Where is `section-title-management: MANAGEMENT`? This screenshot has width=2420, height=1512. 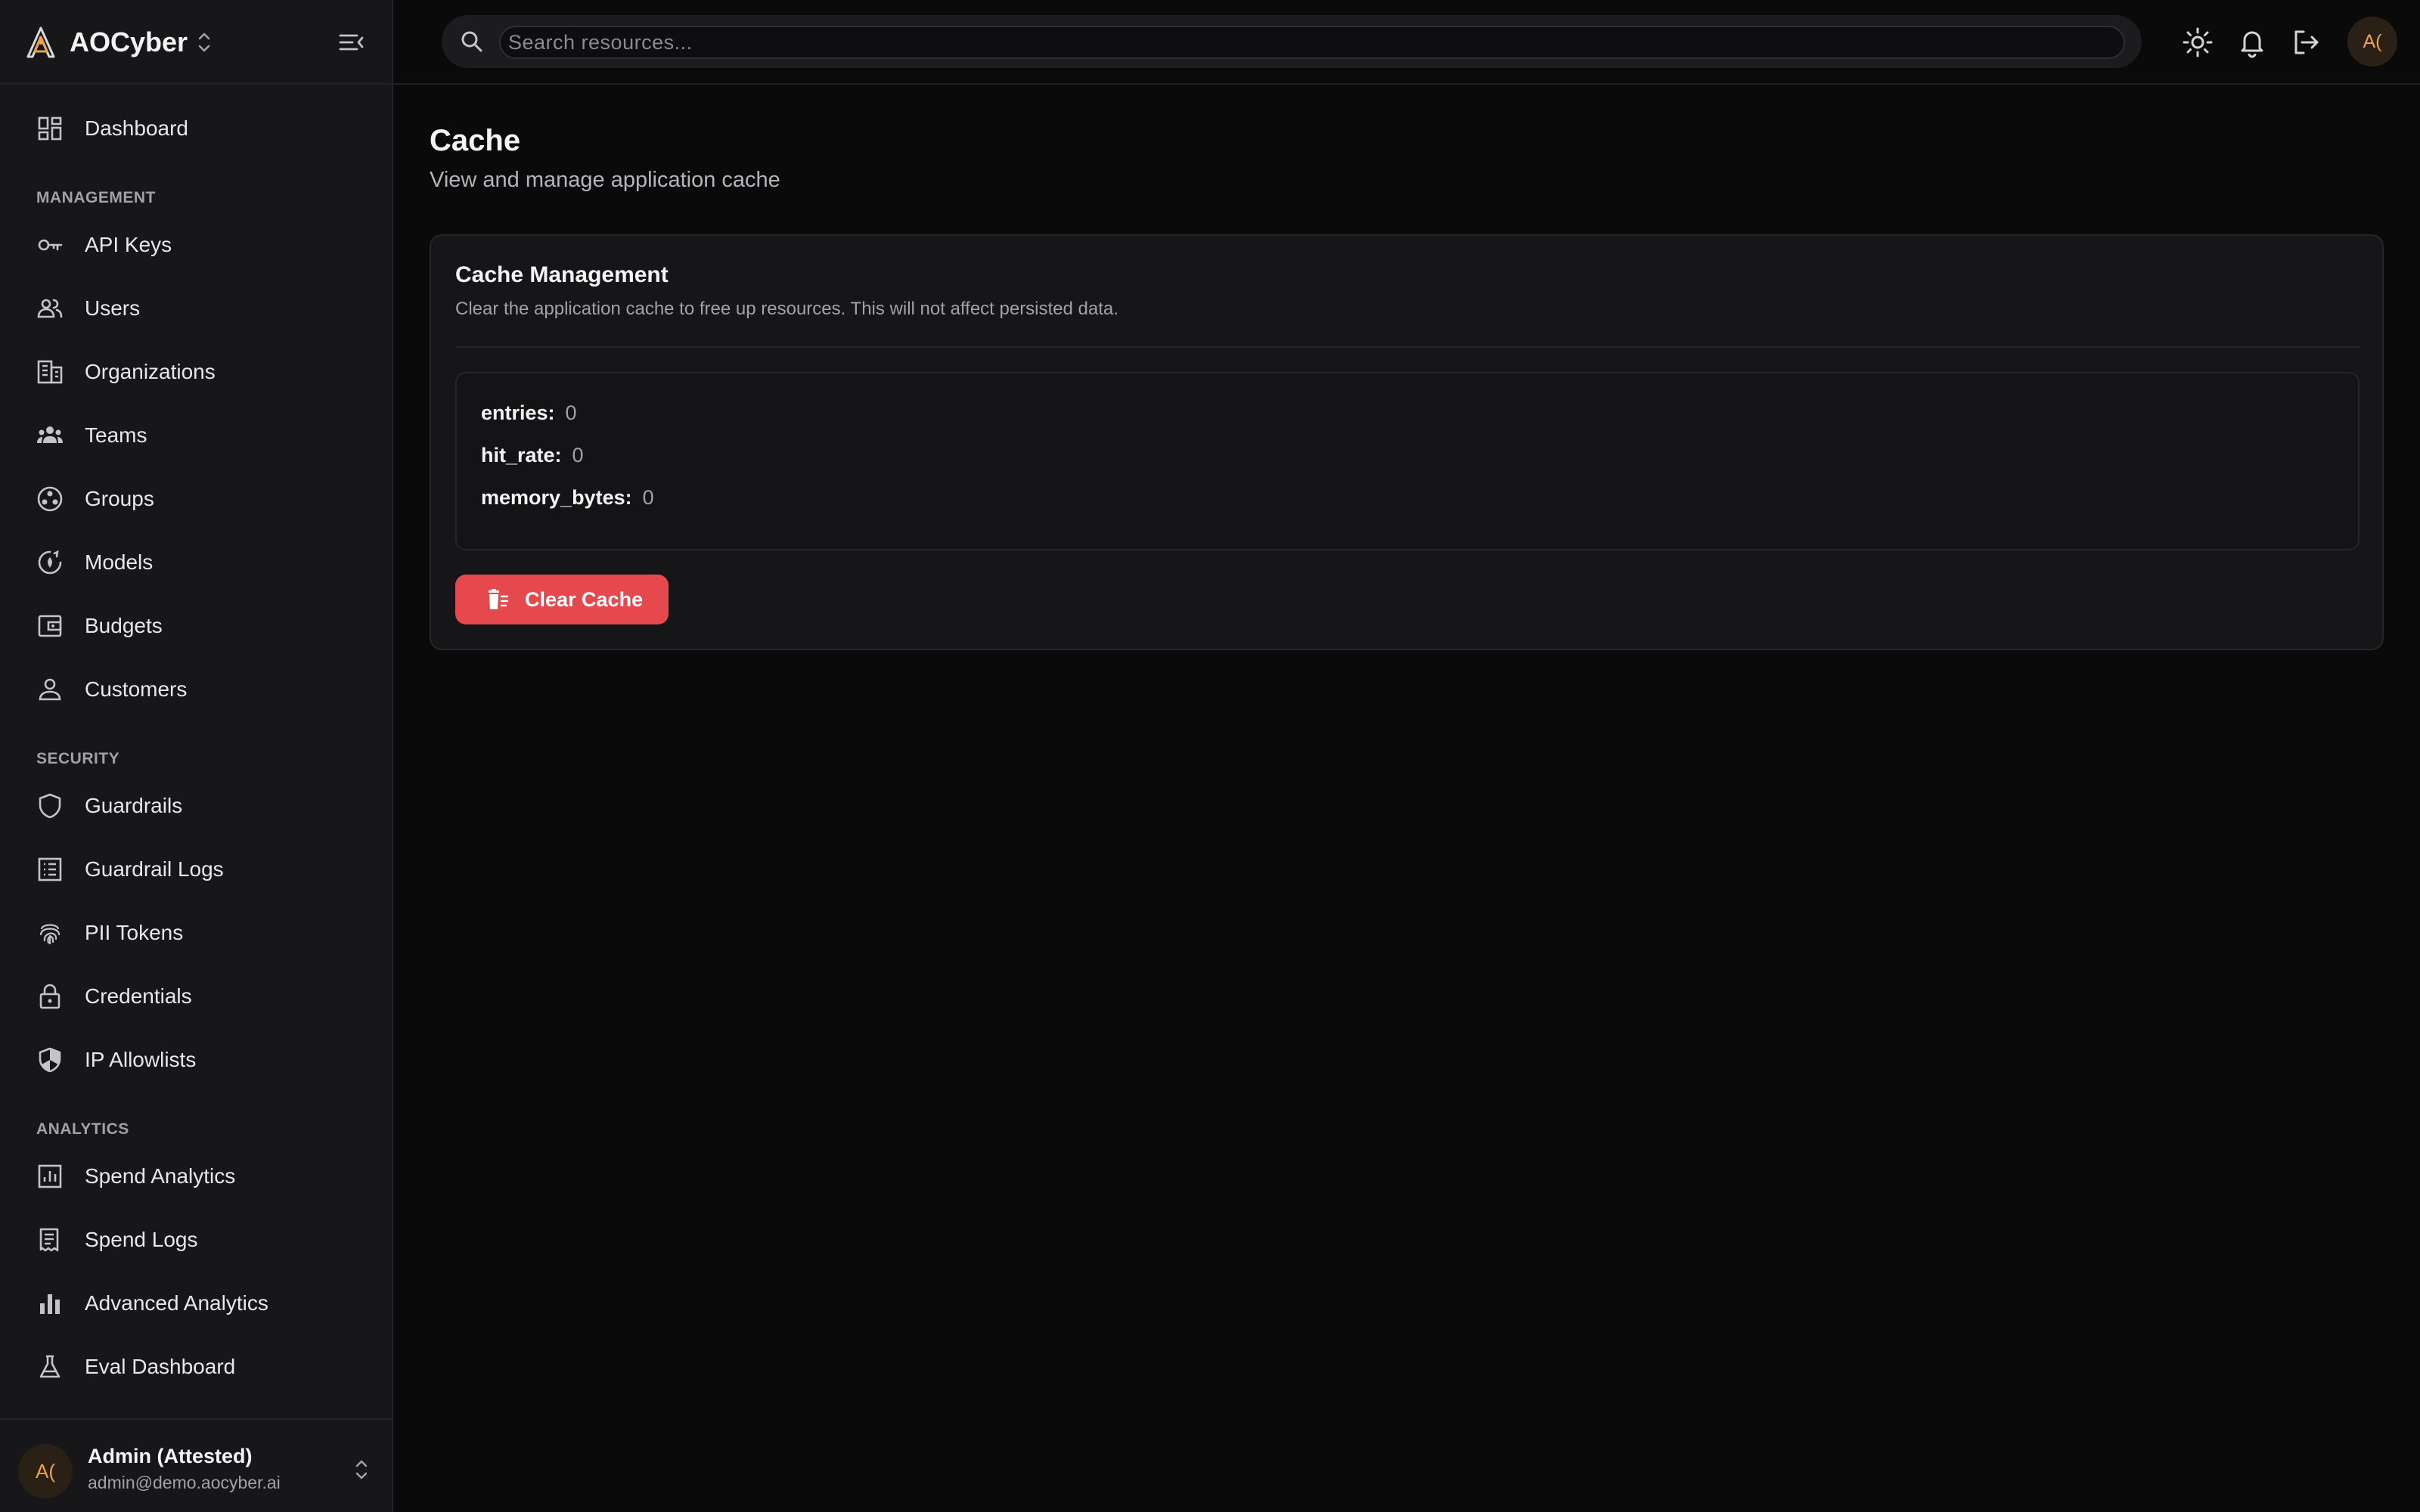
section-title-management: MANAGEMENT is located at coordinates (96, 197).